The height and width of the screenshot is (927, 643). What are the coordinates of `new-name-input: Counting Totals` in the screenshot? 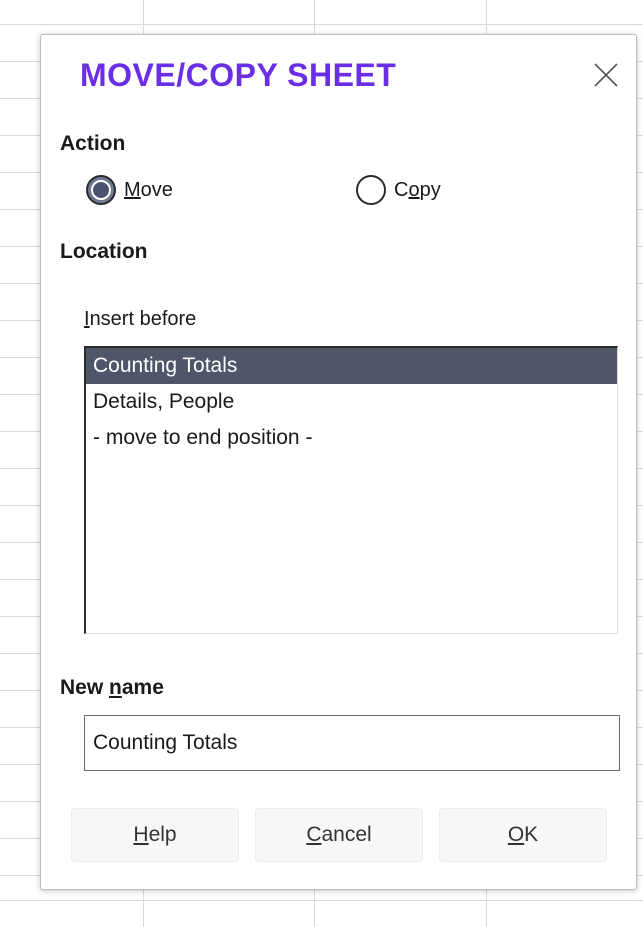 It's located at (352, 743).